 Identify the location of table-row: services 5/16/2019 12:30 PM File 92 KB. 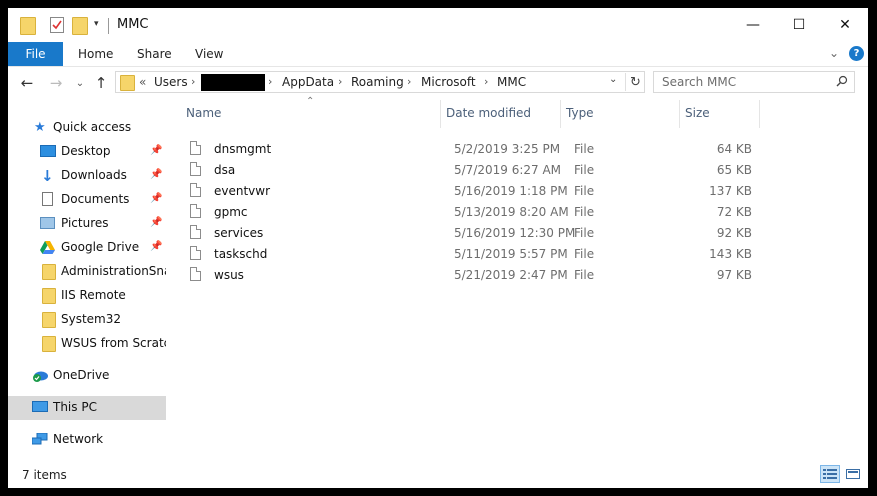
(473, 233).